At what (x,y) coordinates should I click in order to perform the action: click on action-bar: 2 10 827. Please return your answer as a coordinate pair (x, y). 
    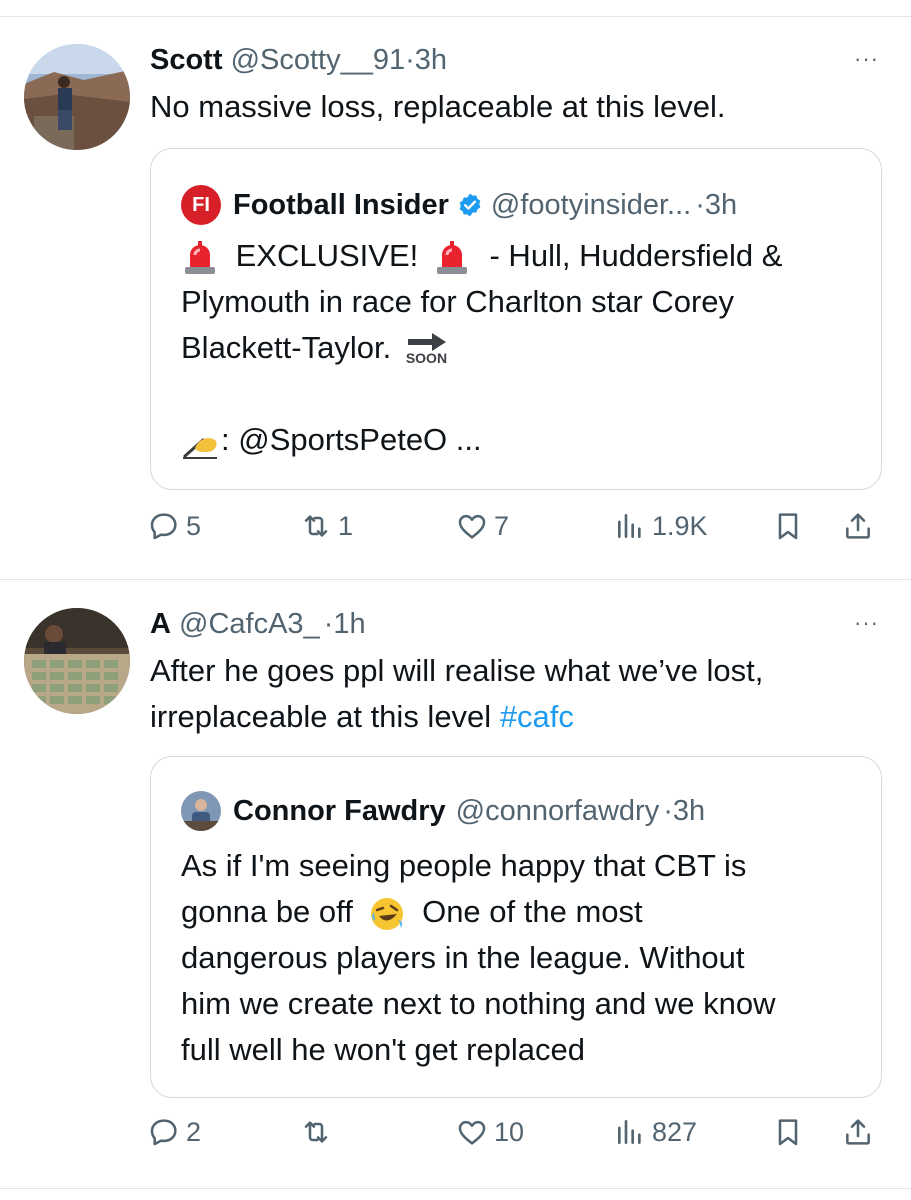
    Looking at the image, I should click on (518, 1136).